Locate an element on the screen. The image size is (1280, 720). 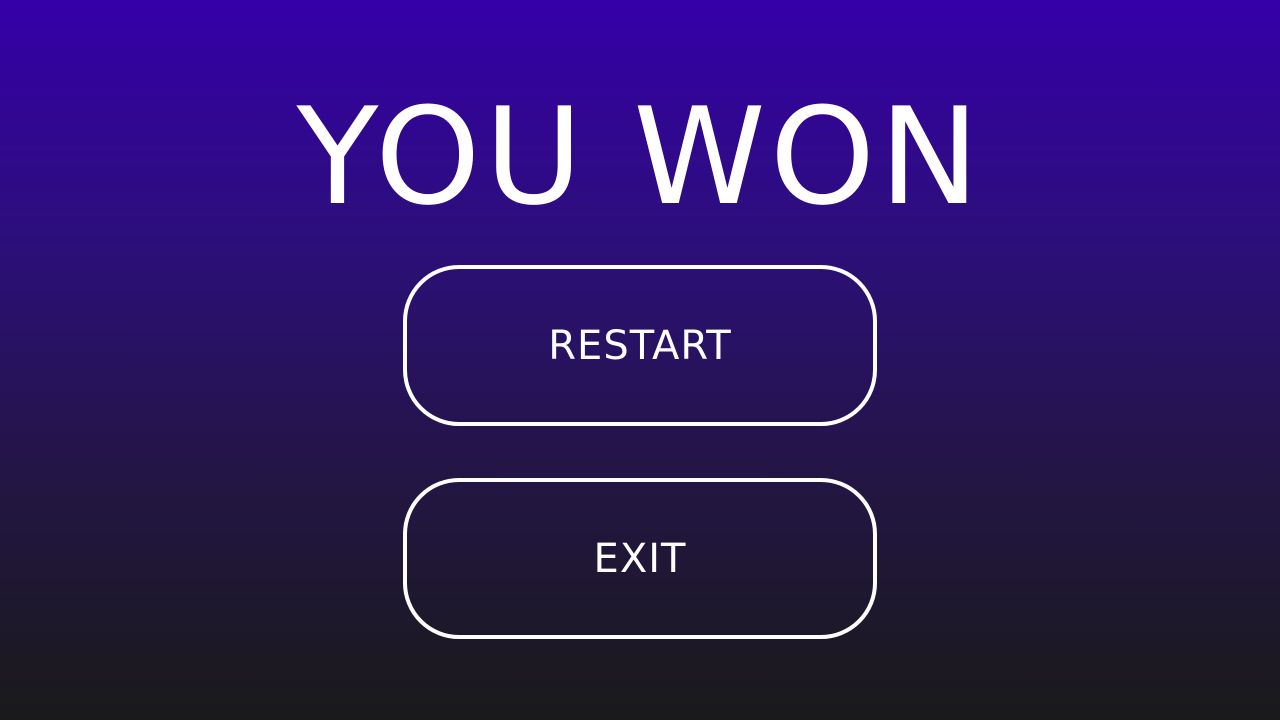
exit-button-label: EXIT is located at coordinates (640, 558).